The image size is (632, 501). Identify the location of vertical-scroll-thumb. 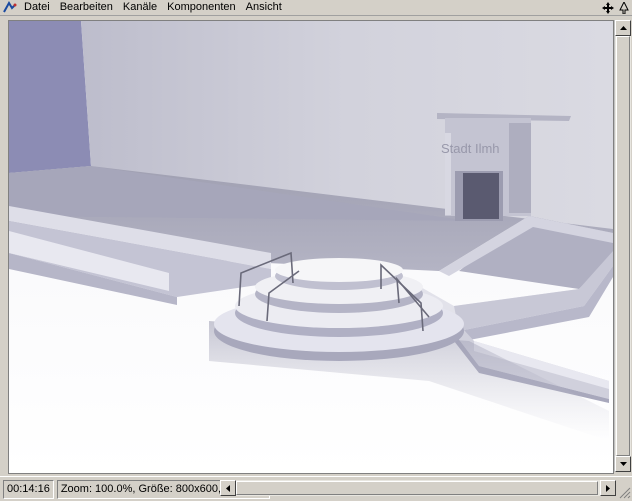
(623, 246).